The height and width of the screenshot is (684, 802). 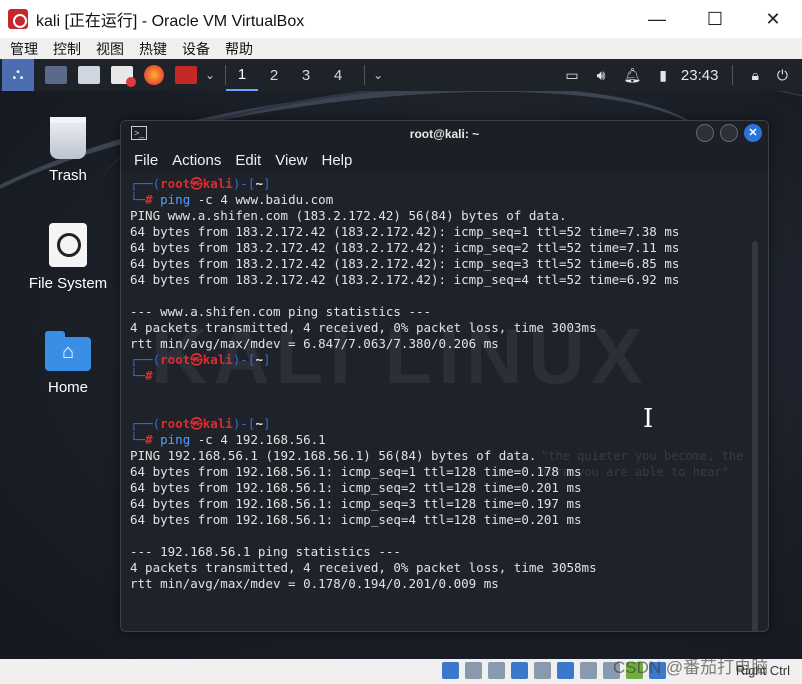 What do you see at coordinates (68, 175) in the screenshot?
I see `desktop-icon-label: Trash` at bounding box center [68, 175].